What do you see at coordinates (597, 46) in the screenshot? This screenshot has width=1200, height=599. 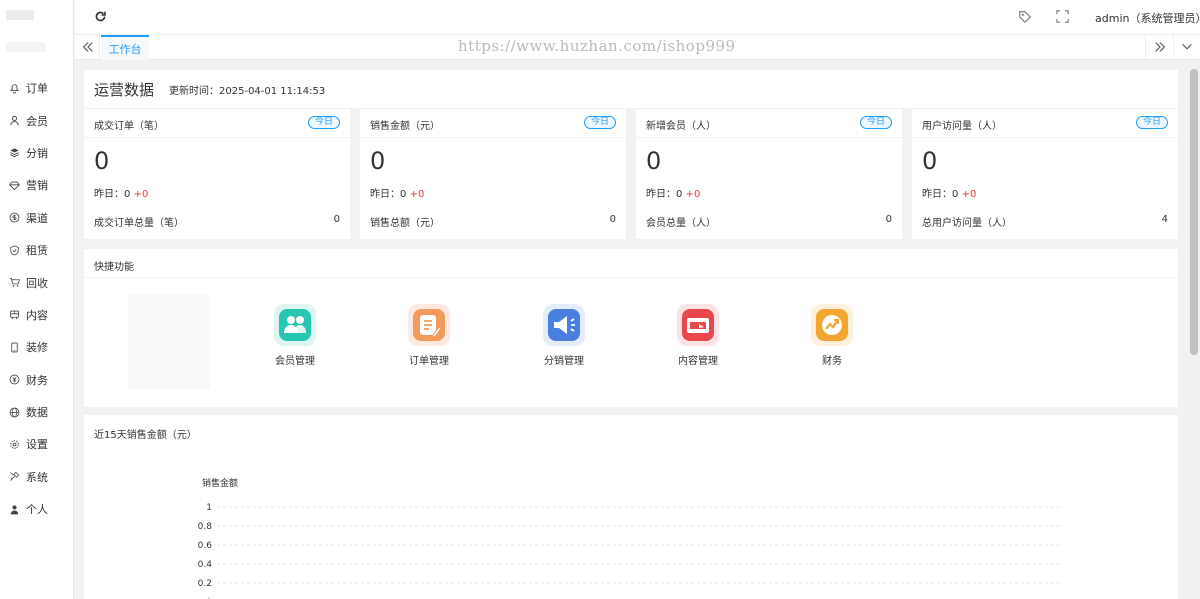 I see `watermark-text: https://www.huzhan.com/ishop999` at bounding box center [597, 46].